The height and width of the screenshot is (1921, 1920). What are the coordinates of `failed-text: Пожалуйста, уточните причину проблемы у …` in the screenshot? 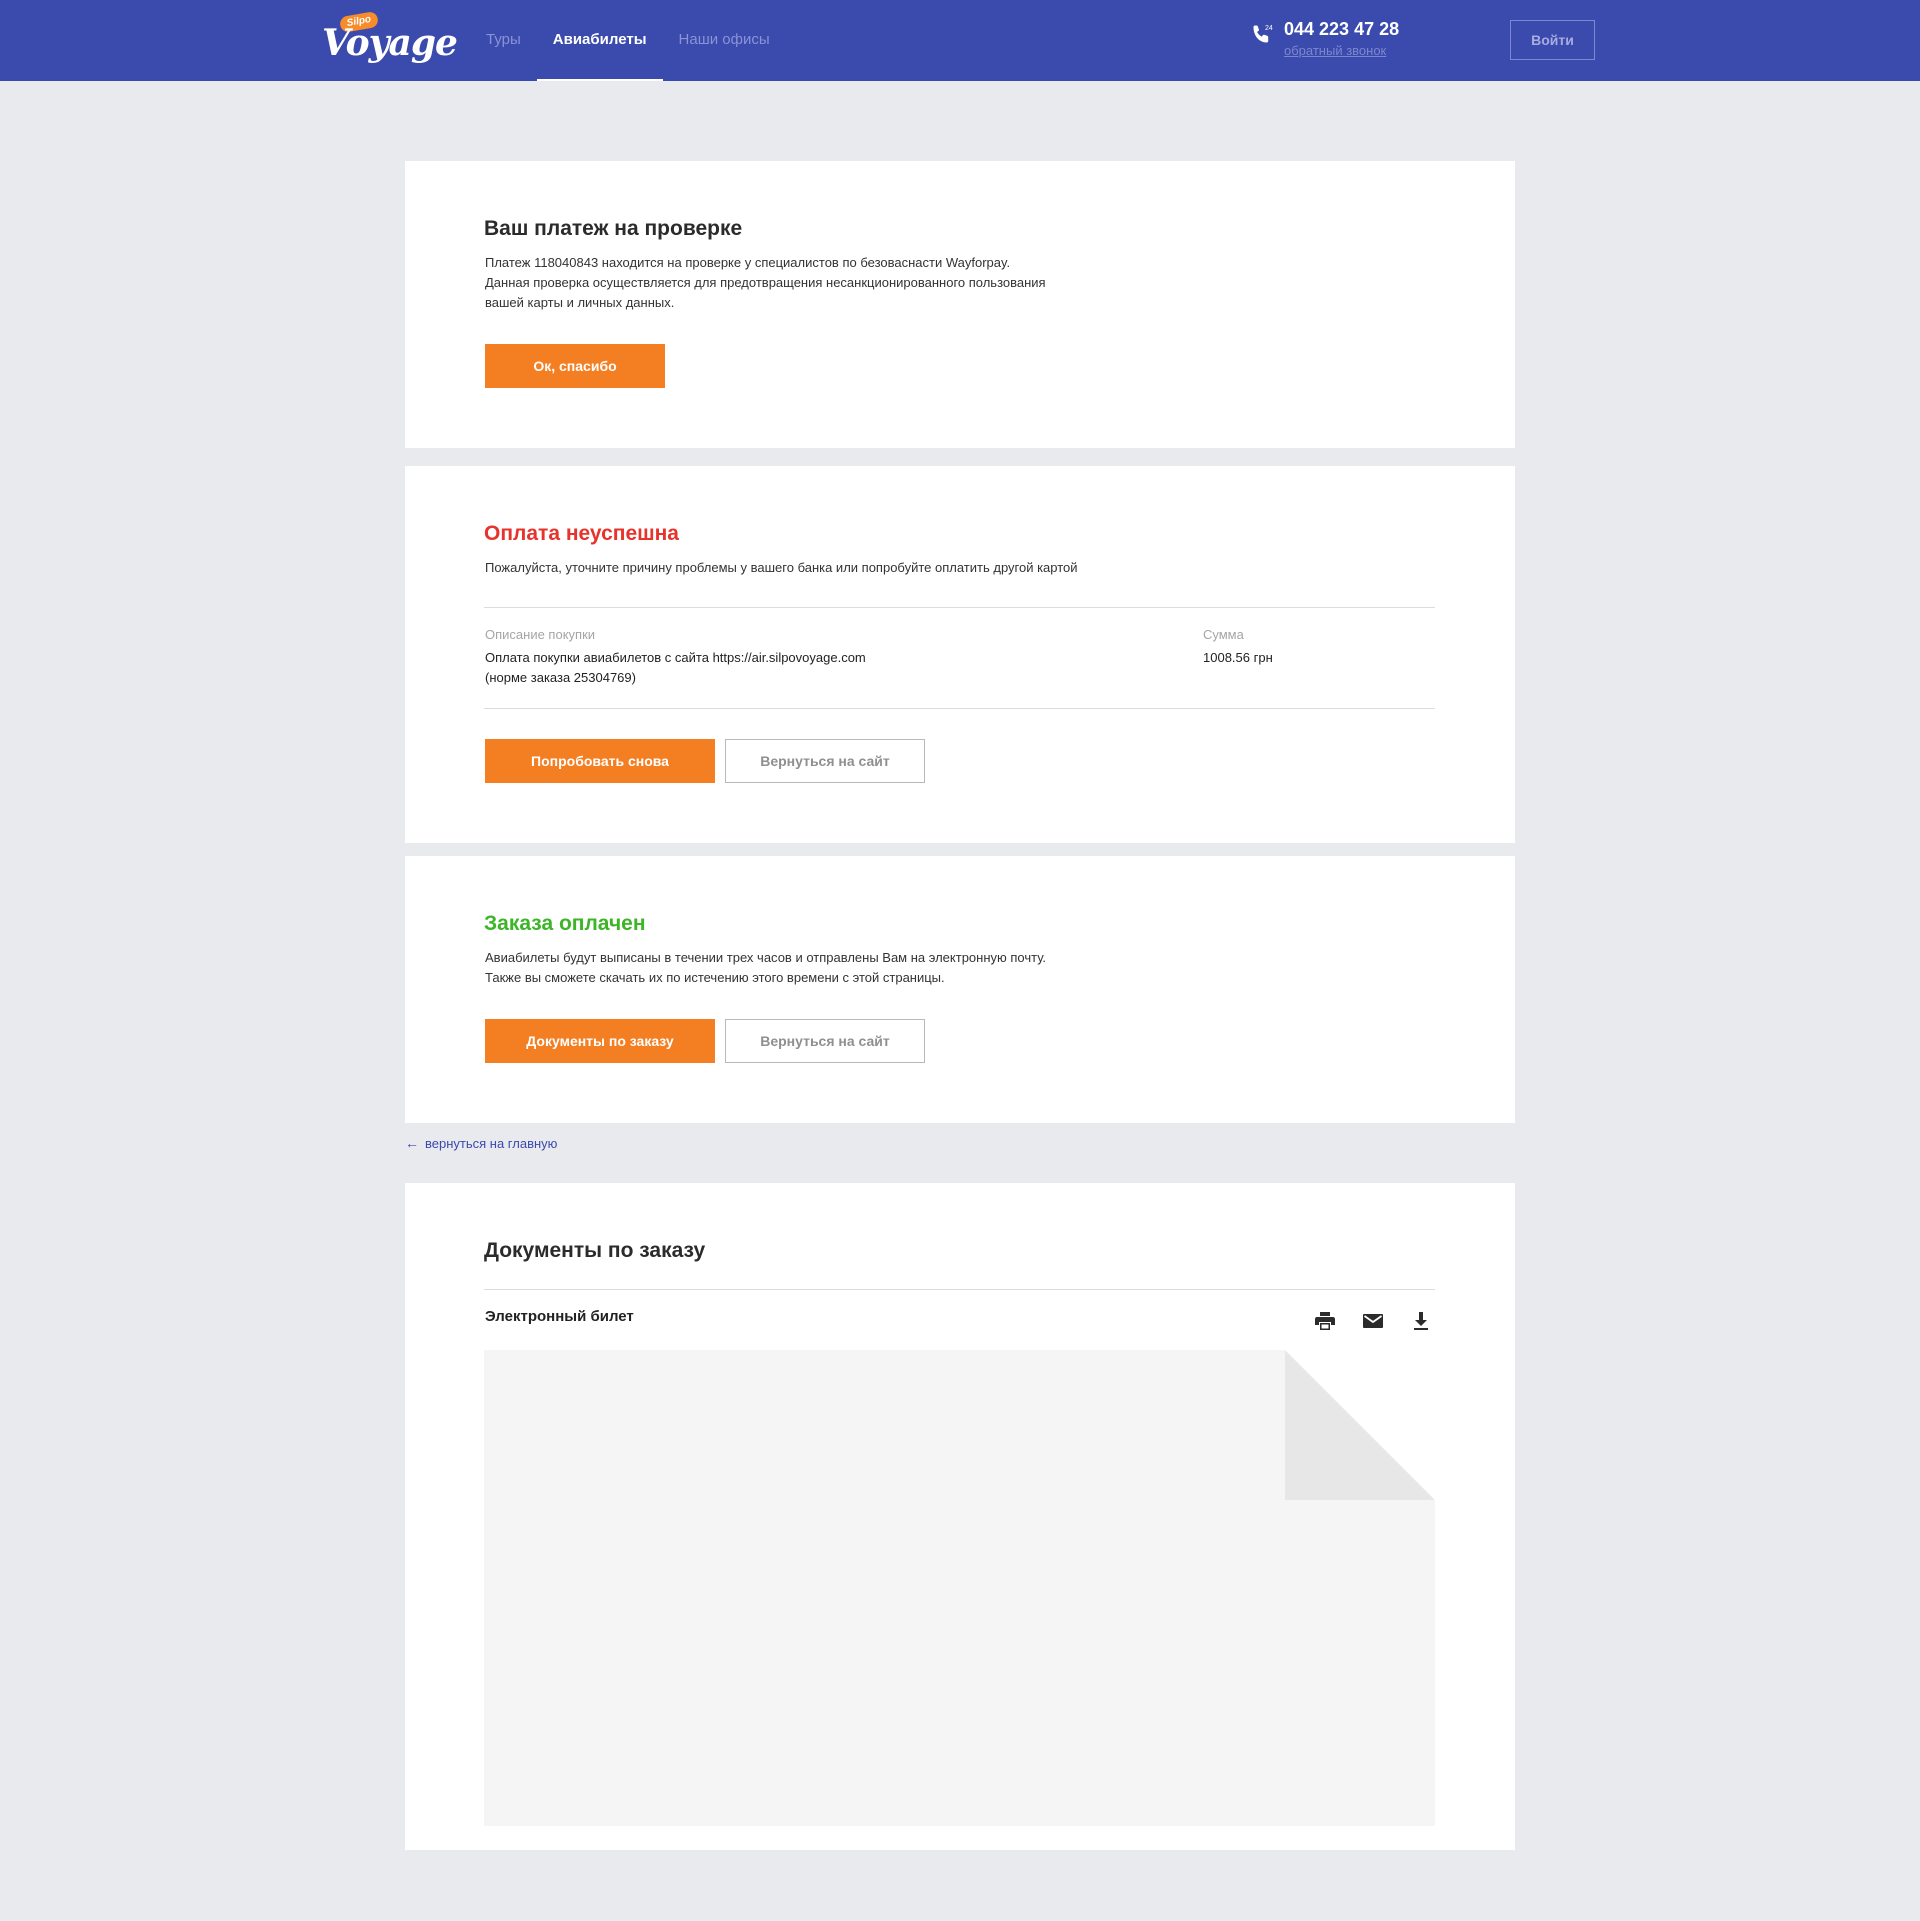 It's located at (781, 567).